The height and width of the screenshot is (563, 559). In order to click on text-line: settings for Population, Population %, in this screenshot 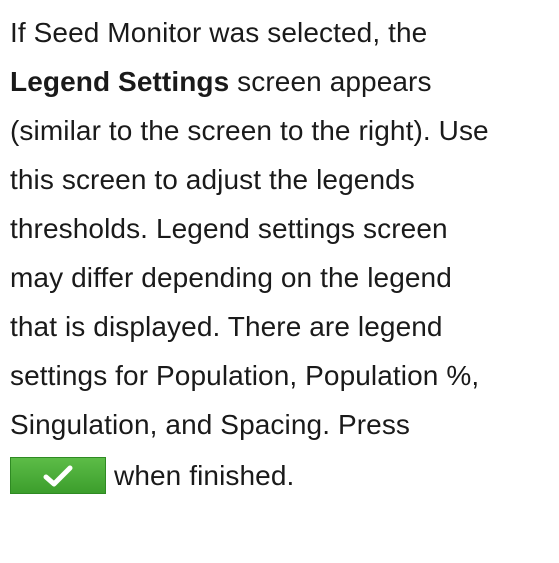, I will do `click(245, 375)`.